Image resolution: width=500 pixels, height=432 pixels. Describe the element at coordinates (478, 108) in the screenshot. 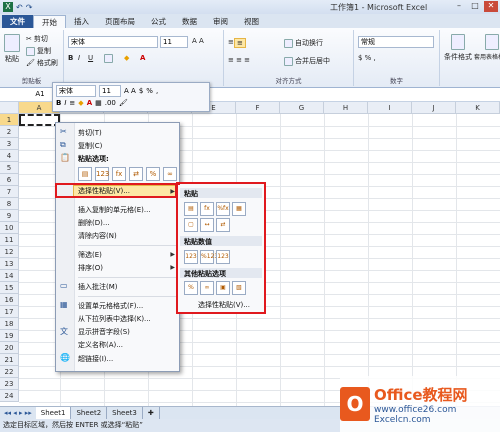

I see `column-header-k: K` at that location.